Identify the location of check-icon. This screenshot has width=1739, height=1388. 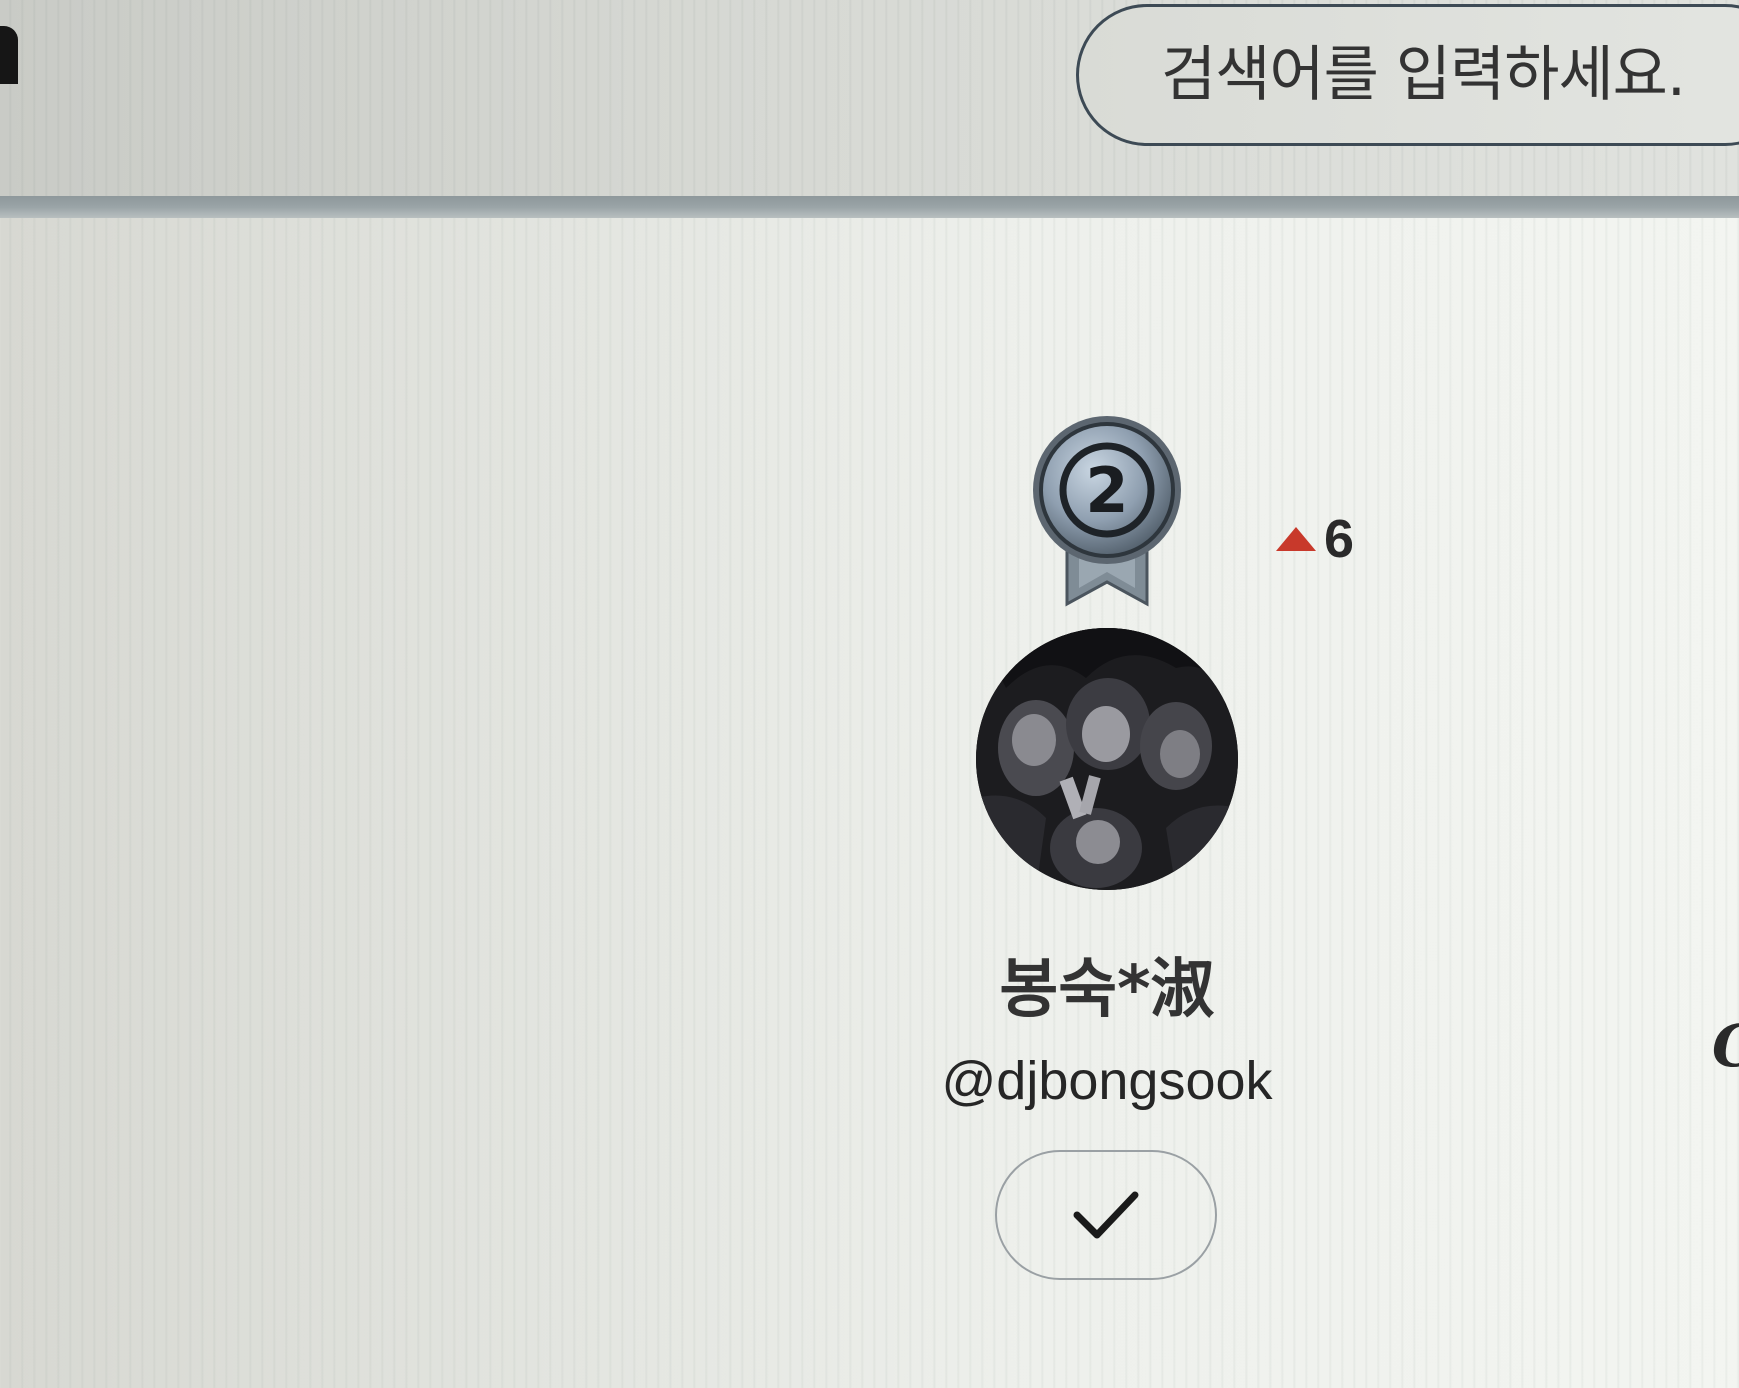
(1106, 1215).